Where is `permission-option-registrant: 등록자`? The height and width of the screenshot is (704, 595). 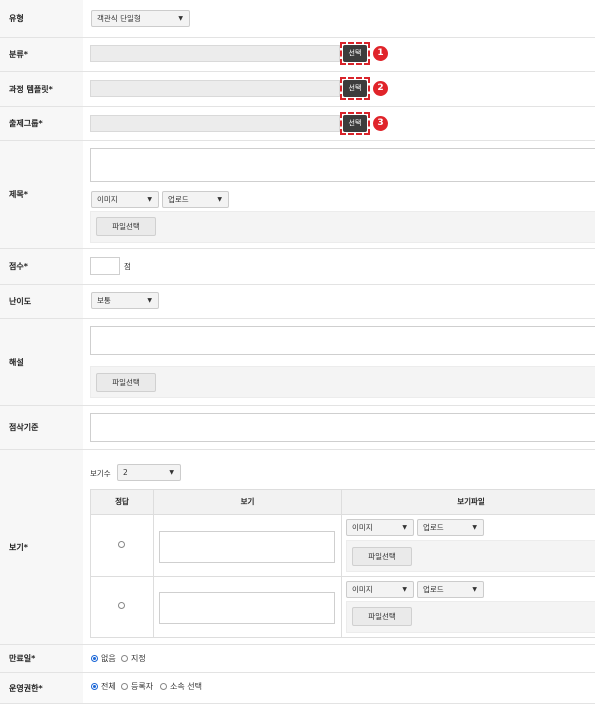 permission-option-registrant: 등록자 is located at coordinates (142, 686).